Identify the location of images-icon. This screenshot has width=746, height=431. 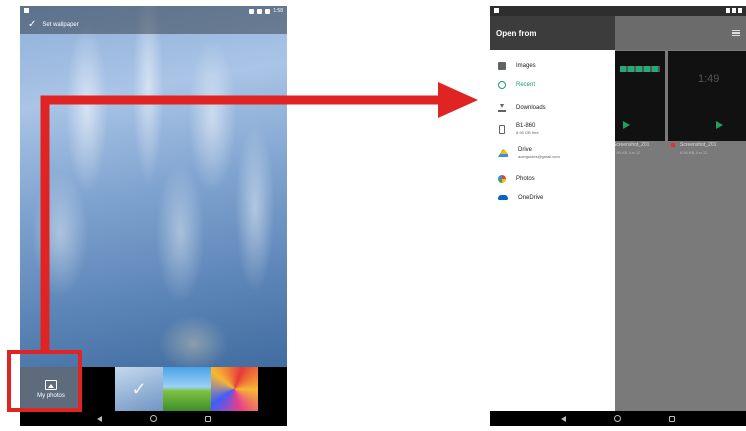
(502, 65).